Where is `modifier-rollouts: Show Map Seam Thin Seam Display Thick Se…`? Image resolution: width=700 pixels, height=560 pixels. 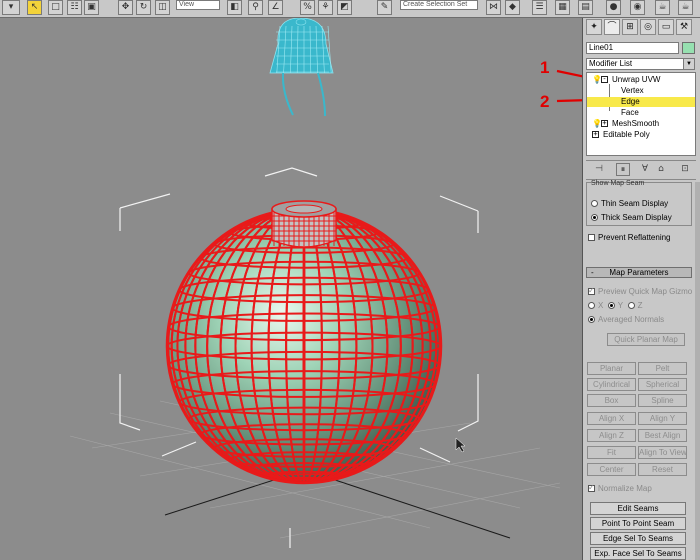
modifier-rollouts: Show Map Seam Thin Seam Display Thick Se… is located at coordinates (641, 370).